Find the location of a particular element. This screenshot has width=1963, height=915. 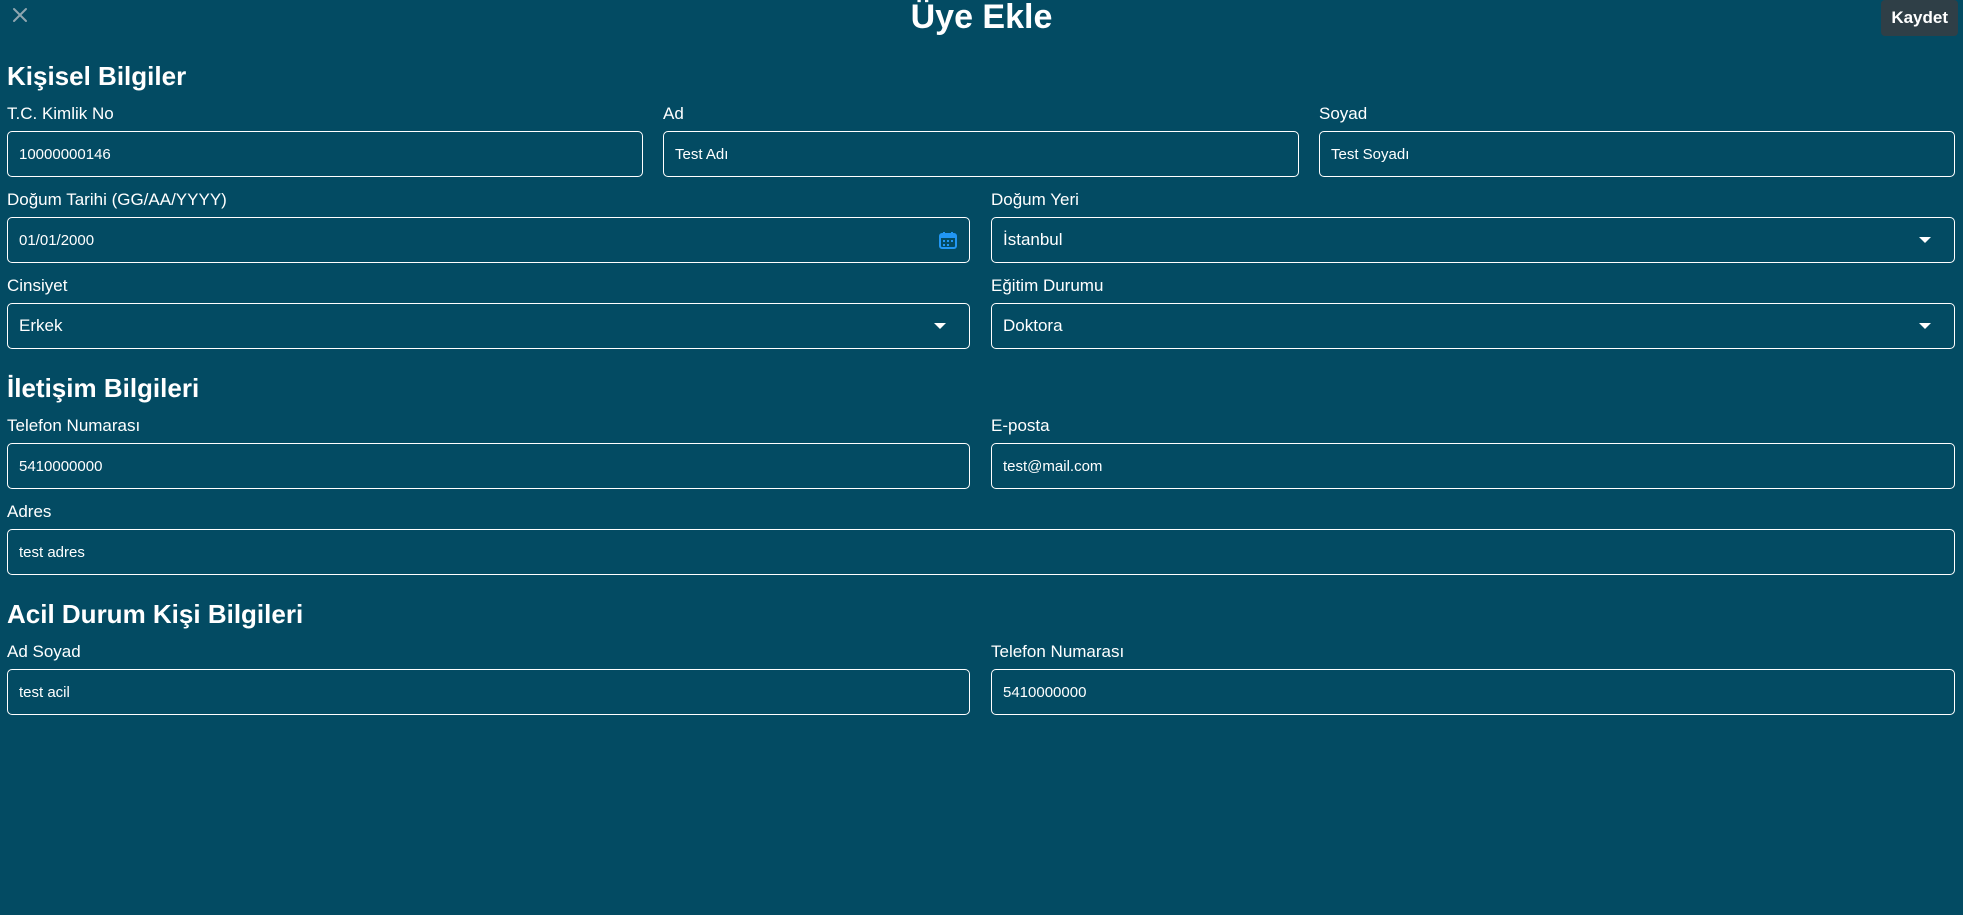

gender-label: Cinsiyet is located at coordinates (37, 285).